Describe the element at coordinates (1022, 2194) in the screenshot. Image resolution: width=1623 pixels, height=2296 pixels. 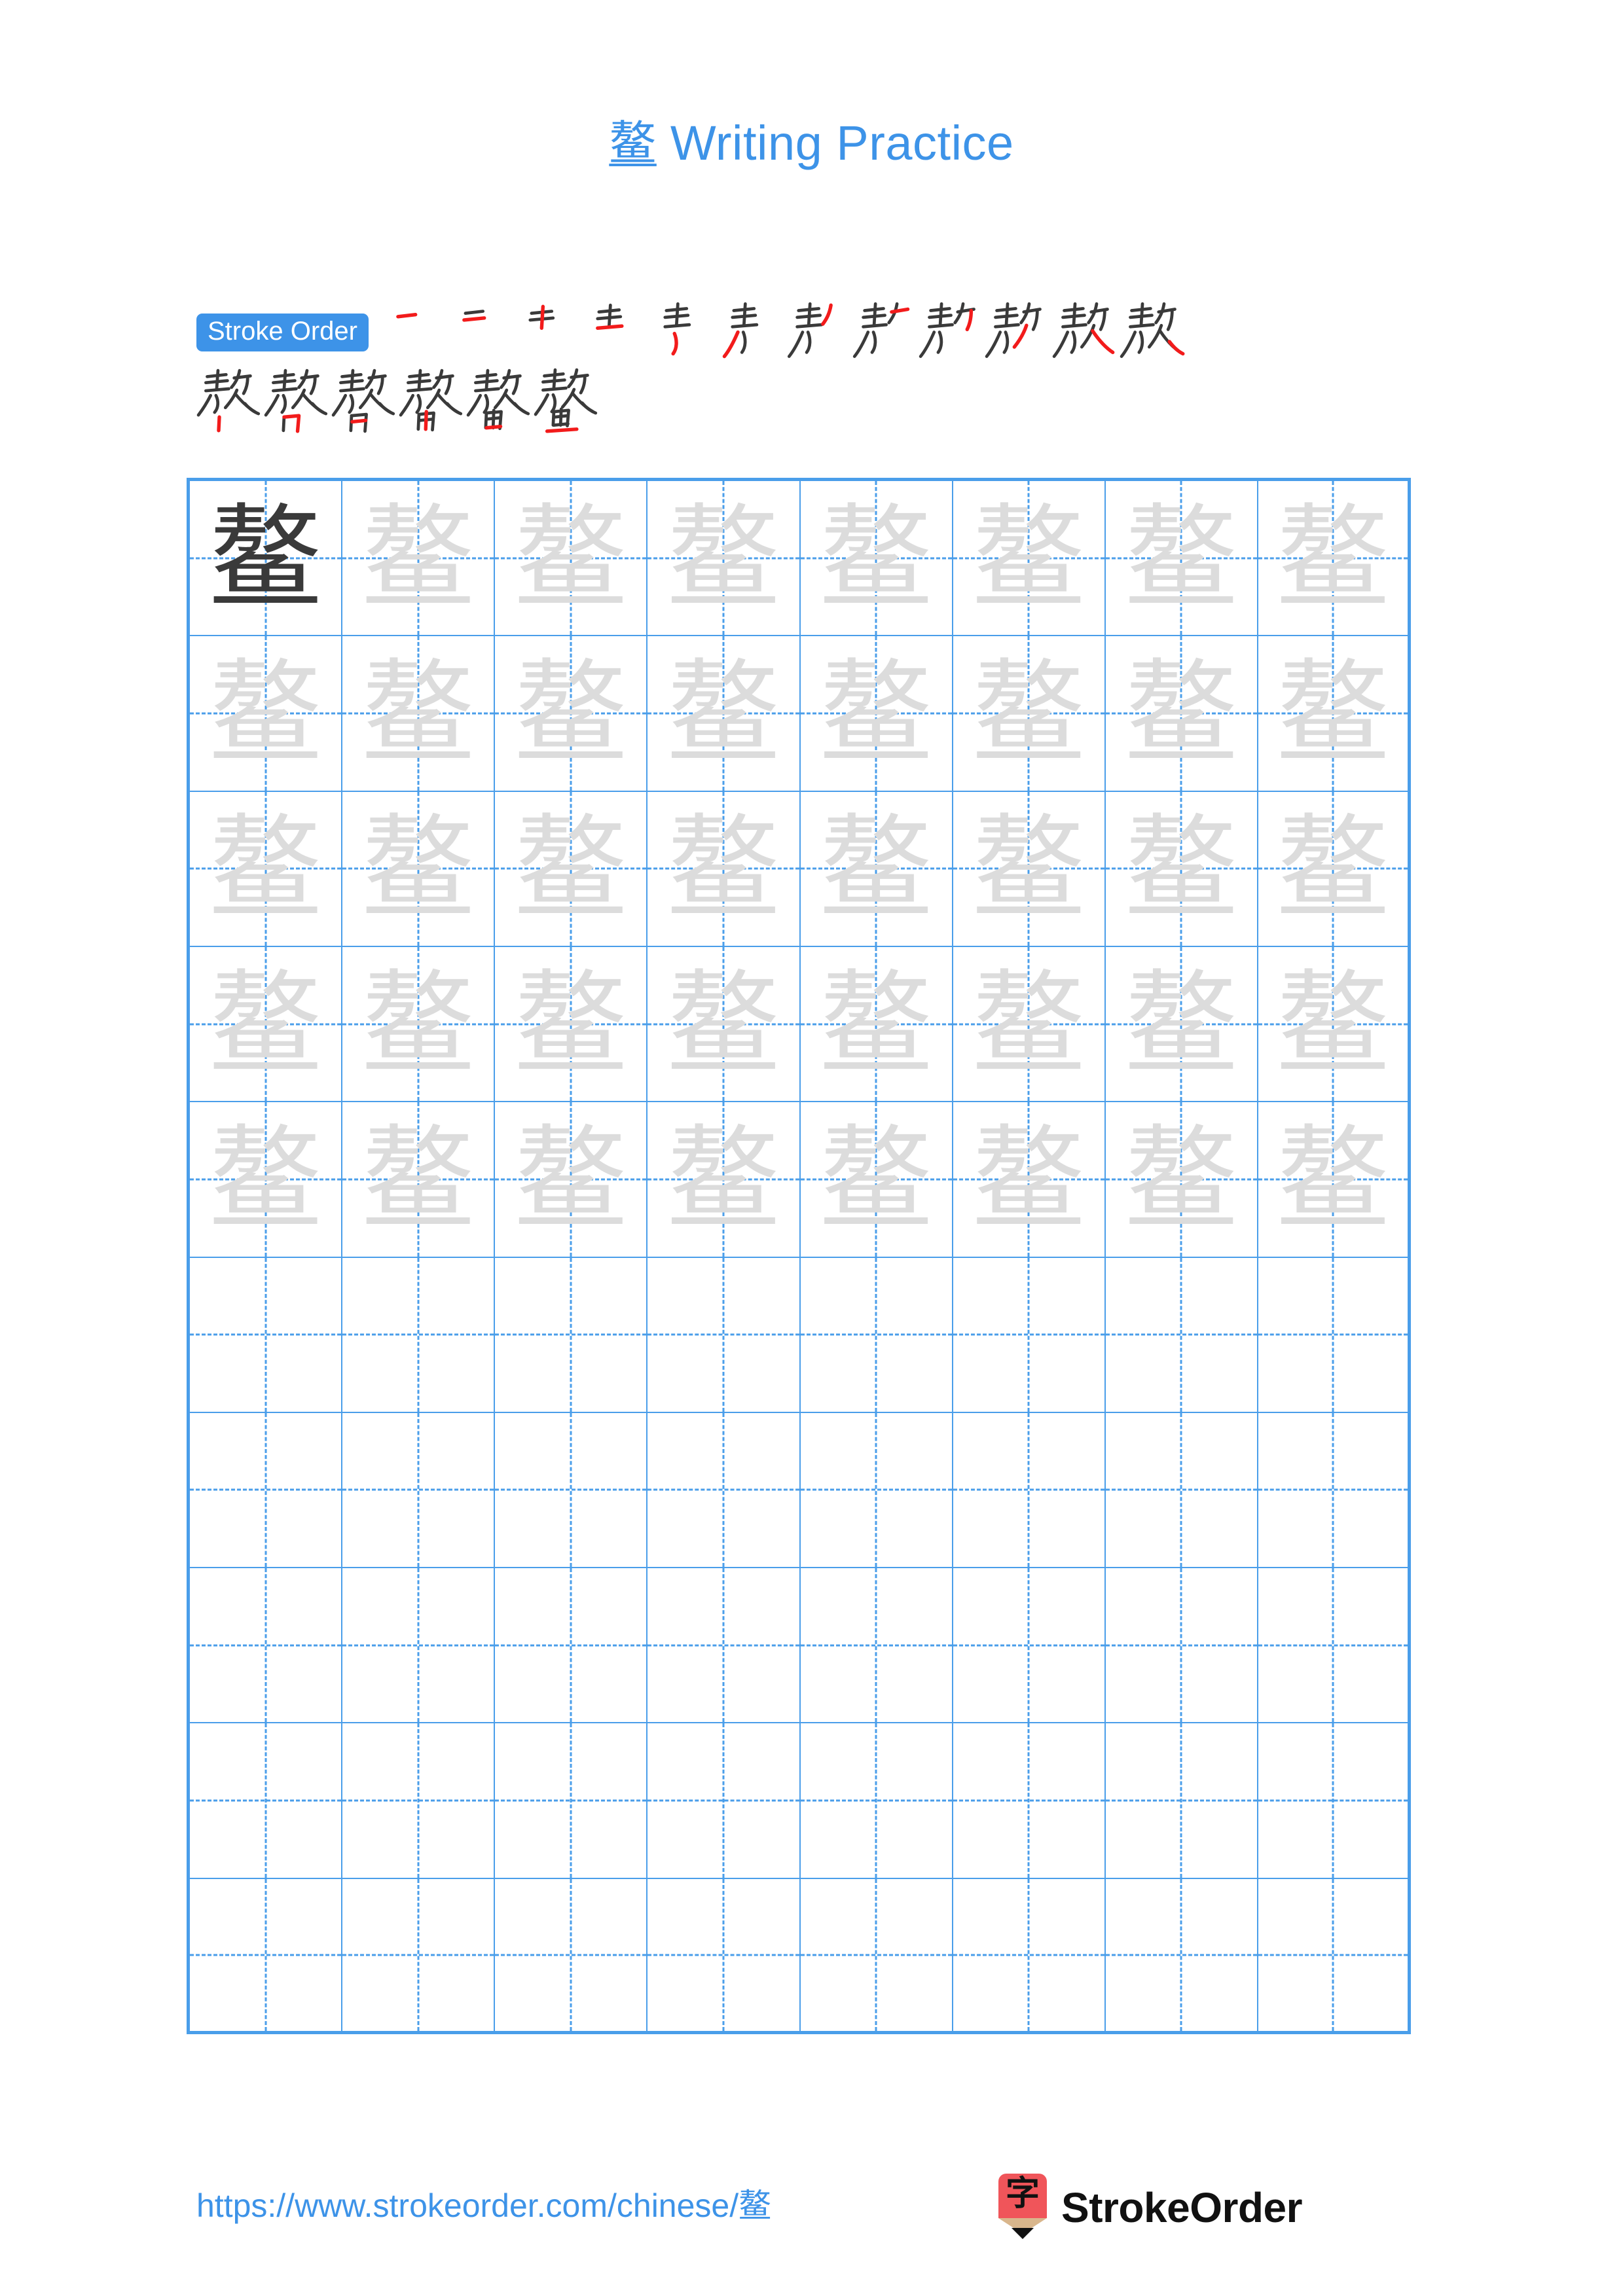
I see `pencil-zi-character: 字` at that location.